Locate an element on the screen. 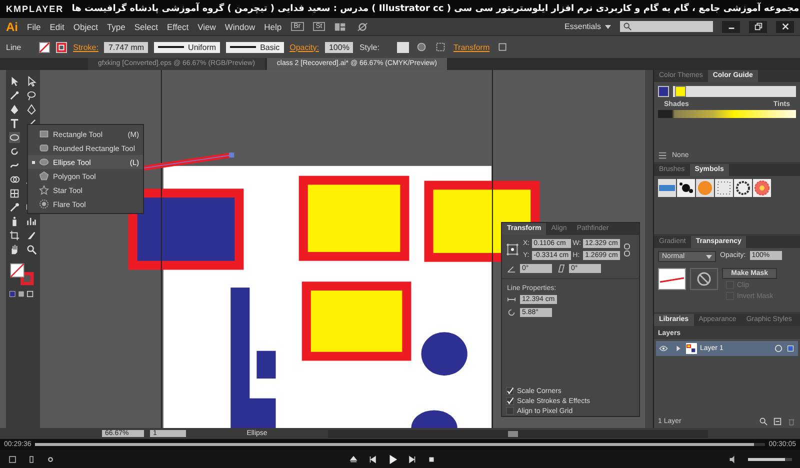  app-logo: Ai is located at coordinates (12, 27).